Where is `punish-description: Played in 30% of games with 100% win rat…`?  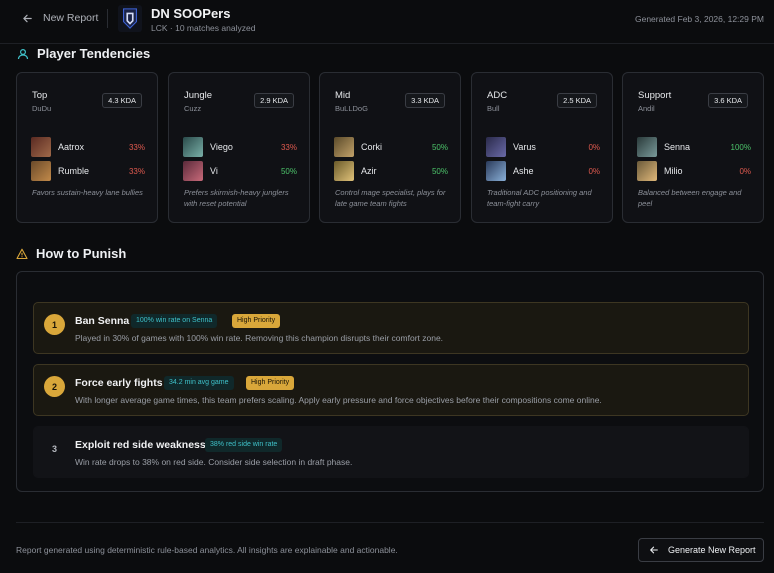 punish-description: Played in 30% of games with 100% win rat… is located at coordinates (259, 338).